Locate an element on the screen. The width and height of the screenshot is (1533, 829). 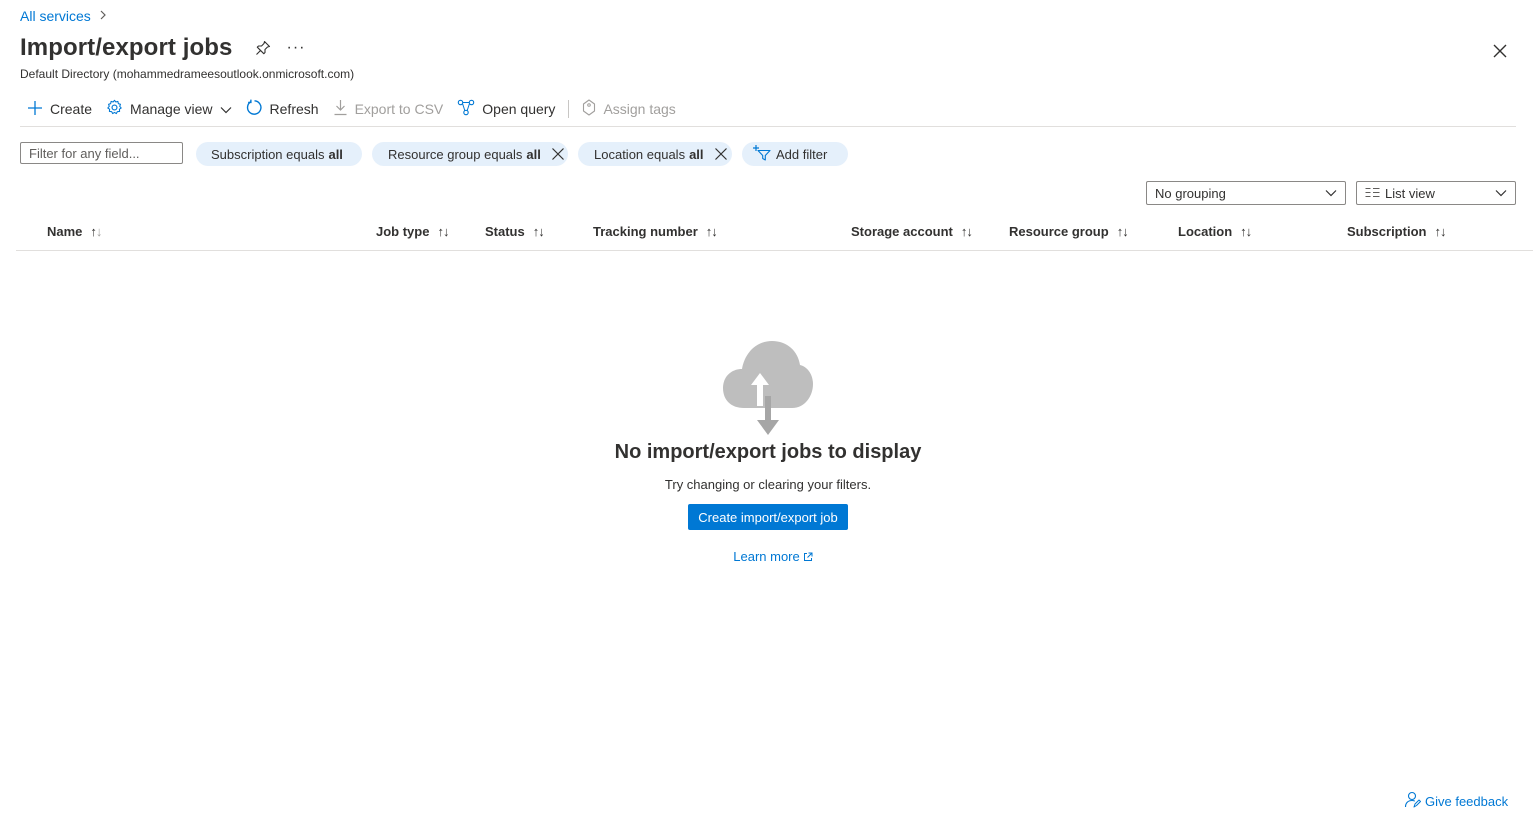
column-header-label: Name is located at coordinates (65, 231).